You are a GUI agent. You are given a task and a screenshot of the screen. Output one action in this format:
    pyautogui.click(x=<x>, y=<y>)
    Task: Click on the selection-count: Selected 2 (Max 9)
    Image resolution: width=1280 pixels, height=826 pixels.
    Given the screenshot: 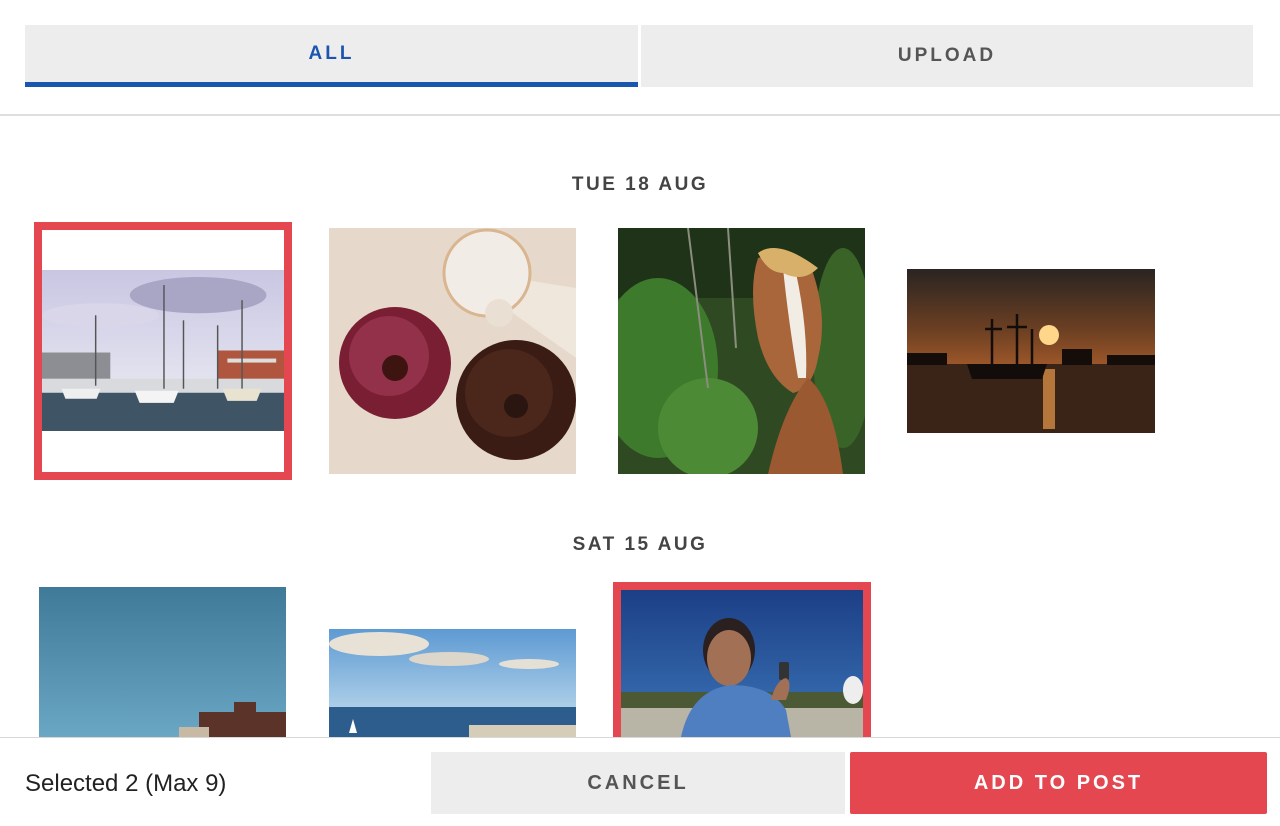 What is the action you would take?
    pyautogui.click(x=126, y=783)
    